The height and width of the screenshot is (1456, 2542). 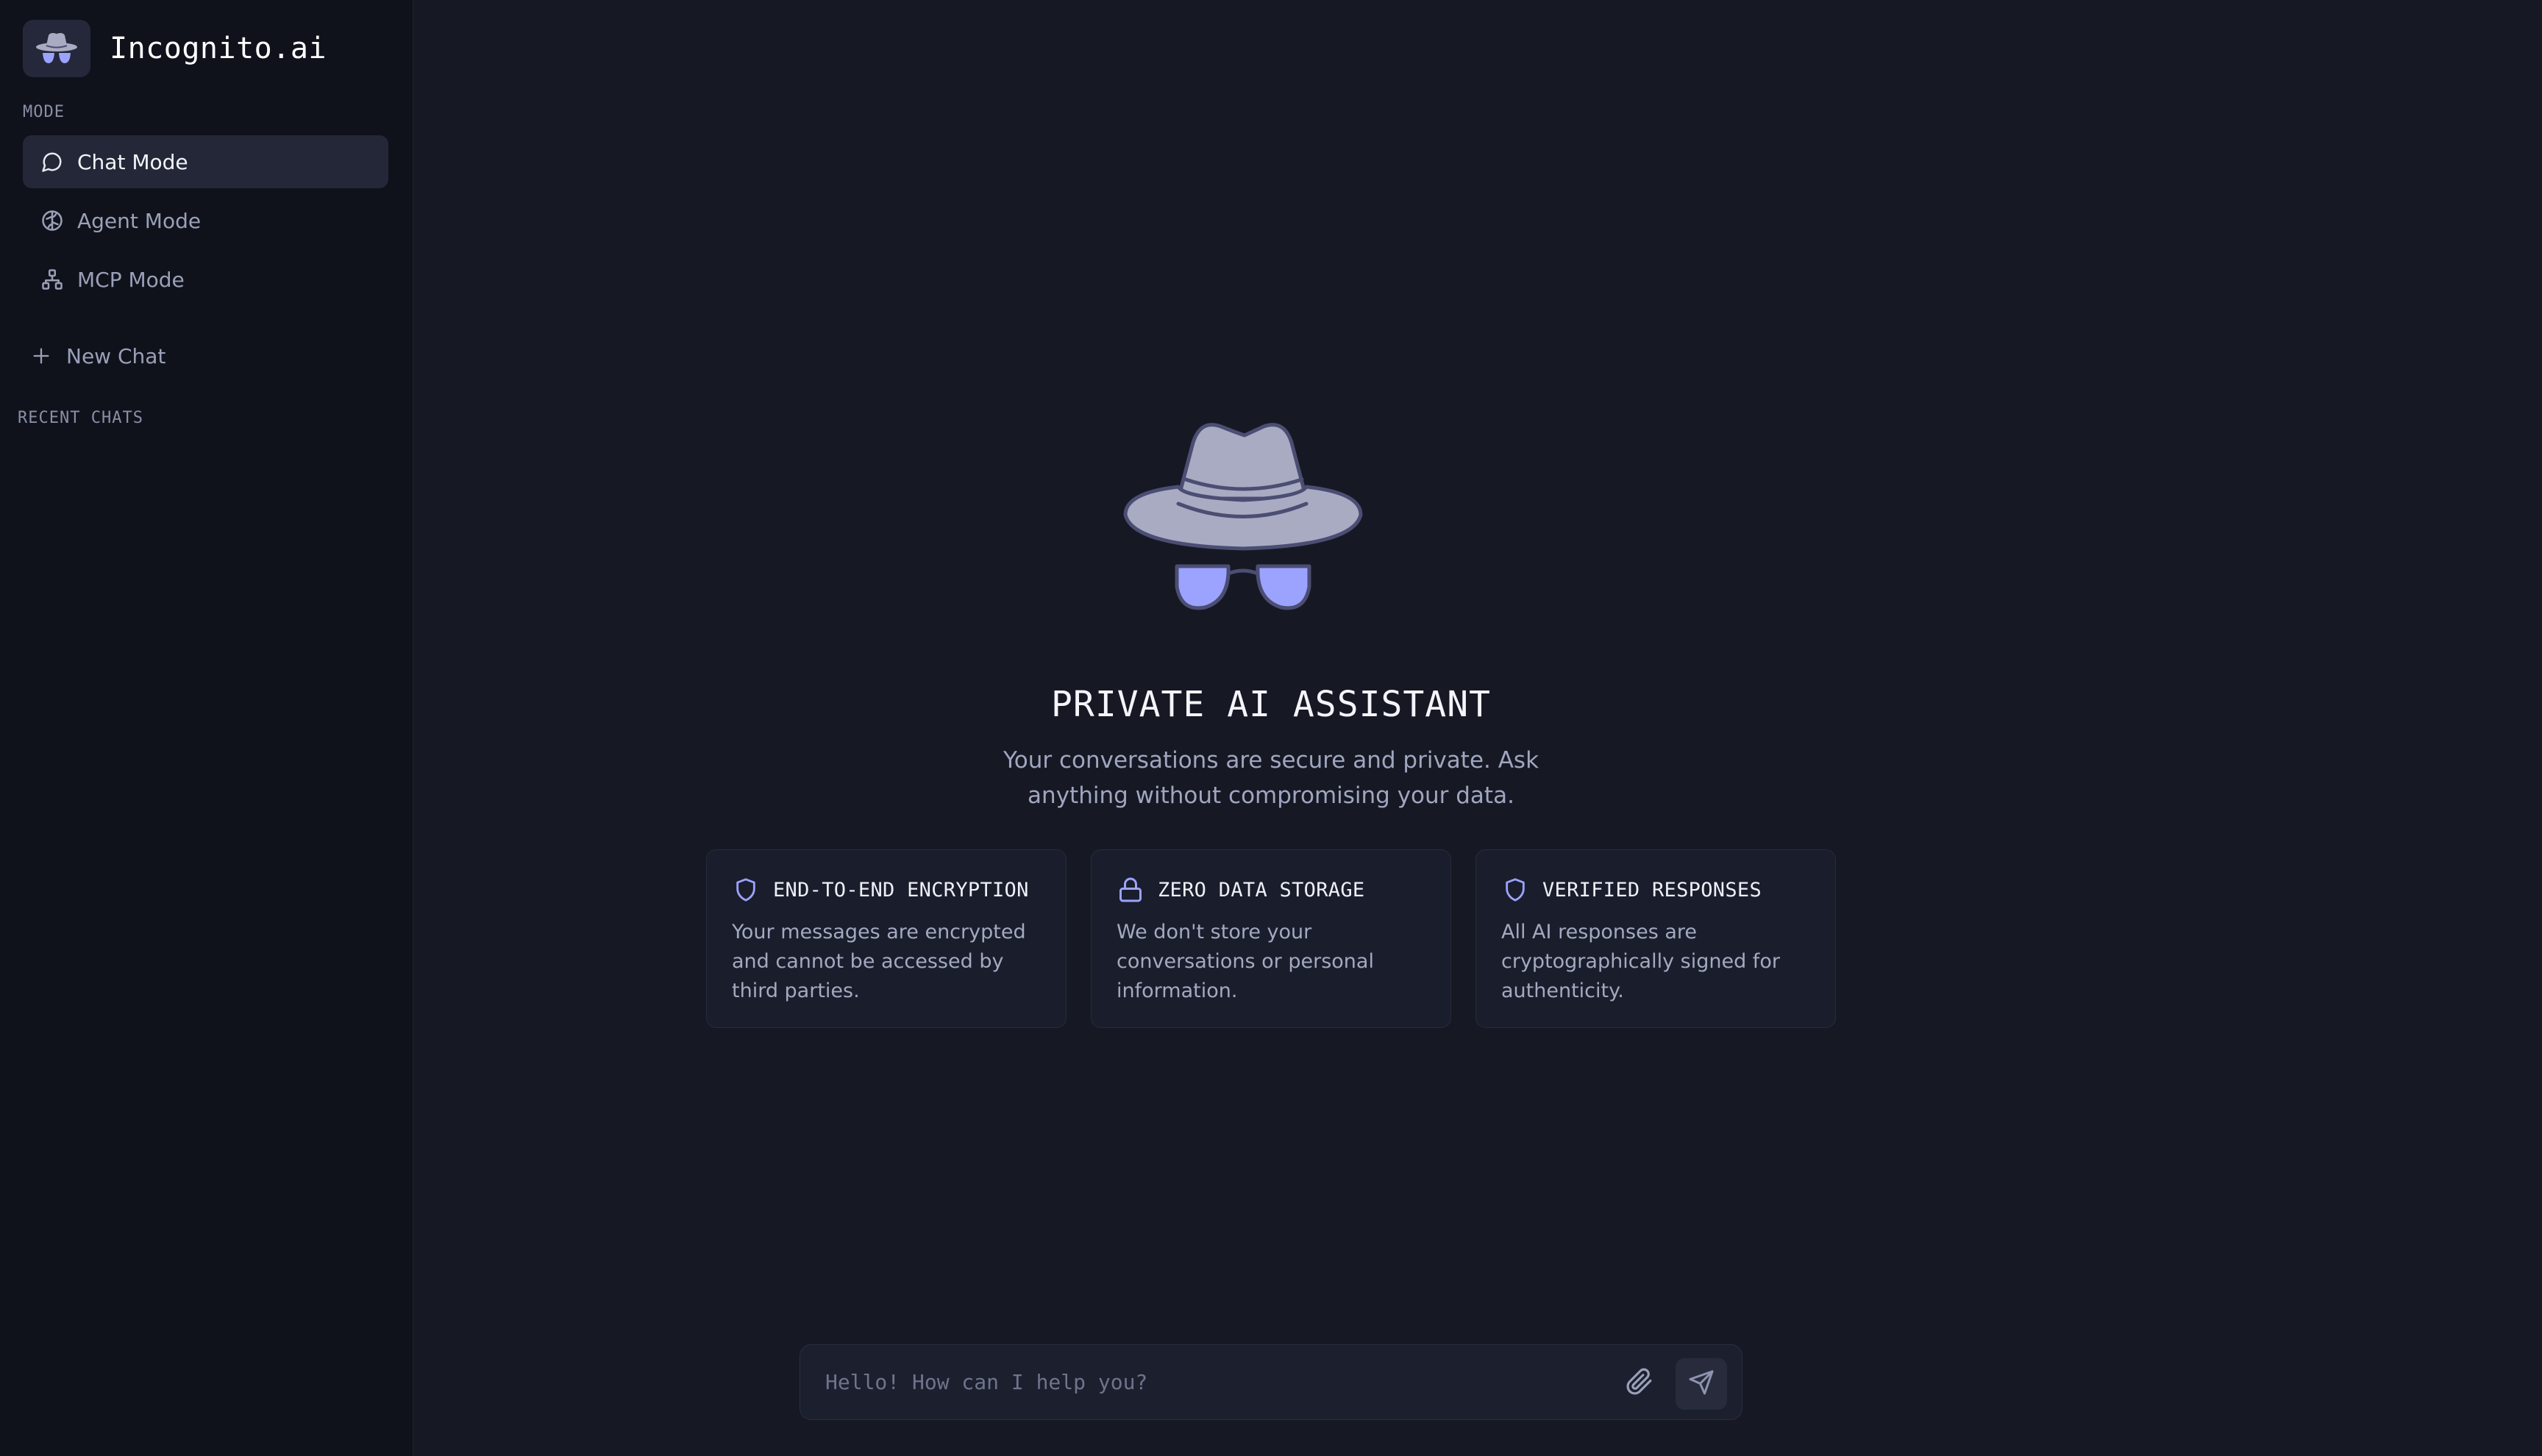 I want to click on sidebar-item-chat-mode: Chat Mode, so click(x=205, y=161).